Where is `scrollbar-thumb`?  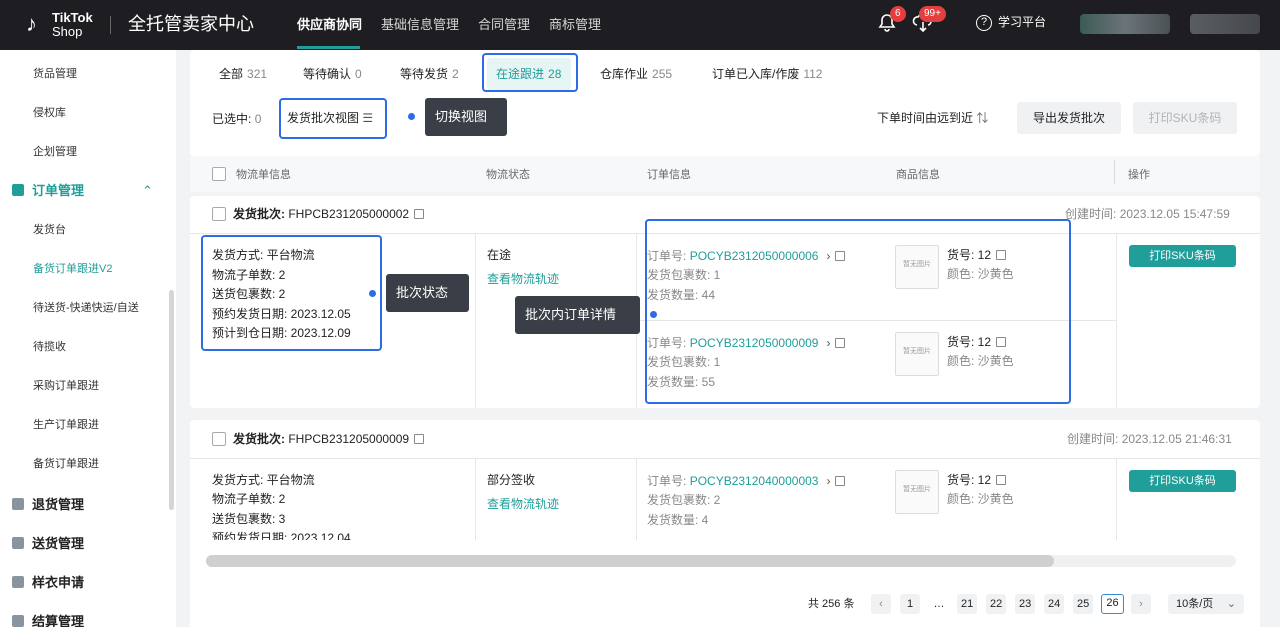
scrollbar-thumb is located at coordinates (630, 561).